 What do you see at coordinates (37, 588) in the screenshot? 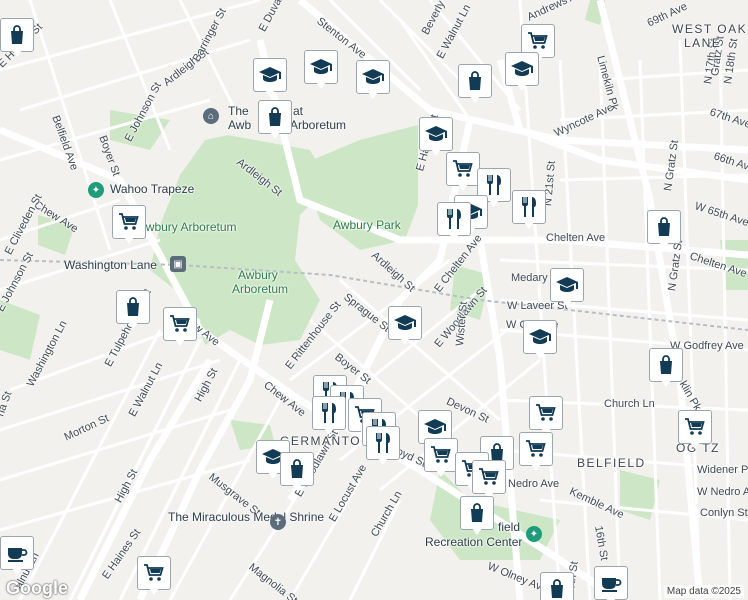
I see `google-logo: Google` at bounding box center [37, 588].